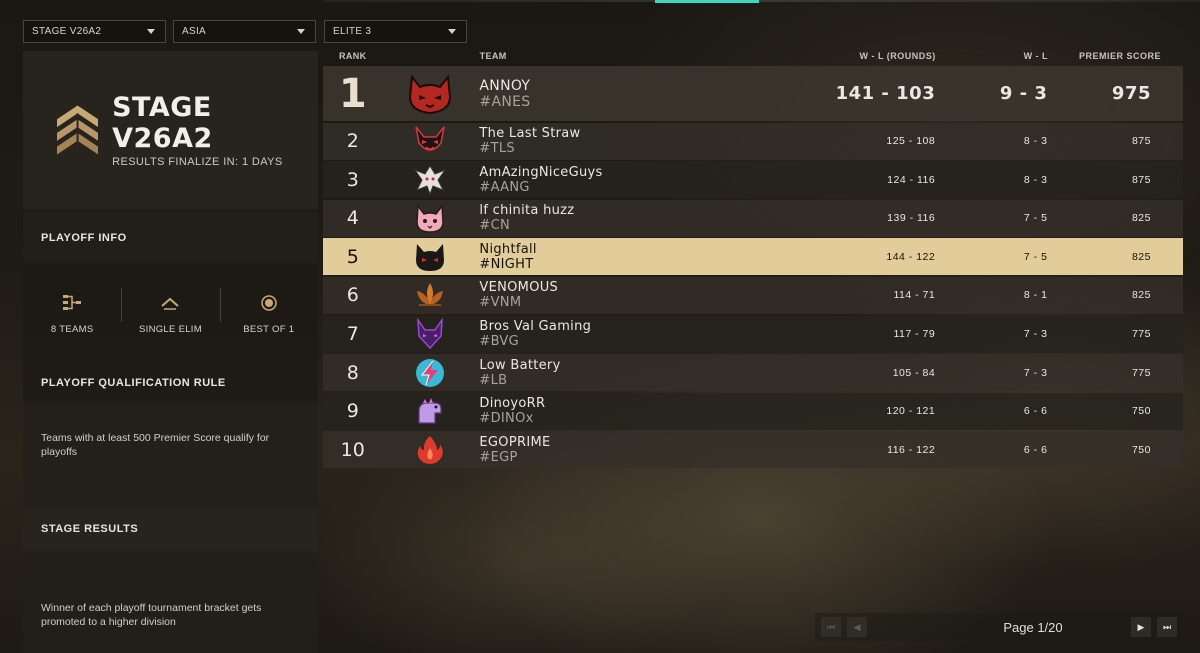 This screenshot has width=1200, height=653. Describe the element at coordinates (885, 93) in the screenshot. I see `row-wl-rounds: 141 - 103` at that location.